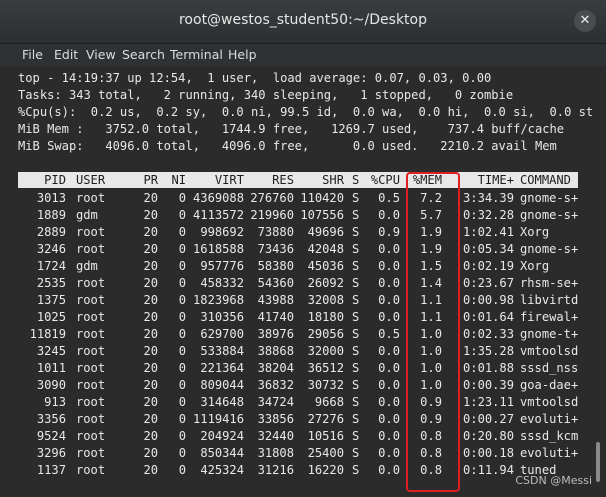 Image resolution: width=606 pixels, height=497 pixels. Describe the element at coordinates (549, 436) in the screenshot. I see `cell-command: sssd_kcm` at that location.